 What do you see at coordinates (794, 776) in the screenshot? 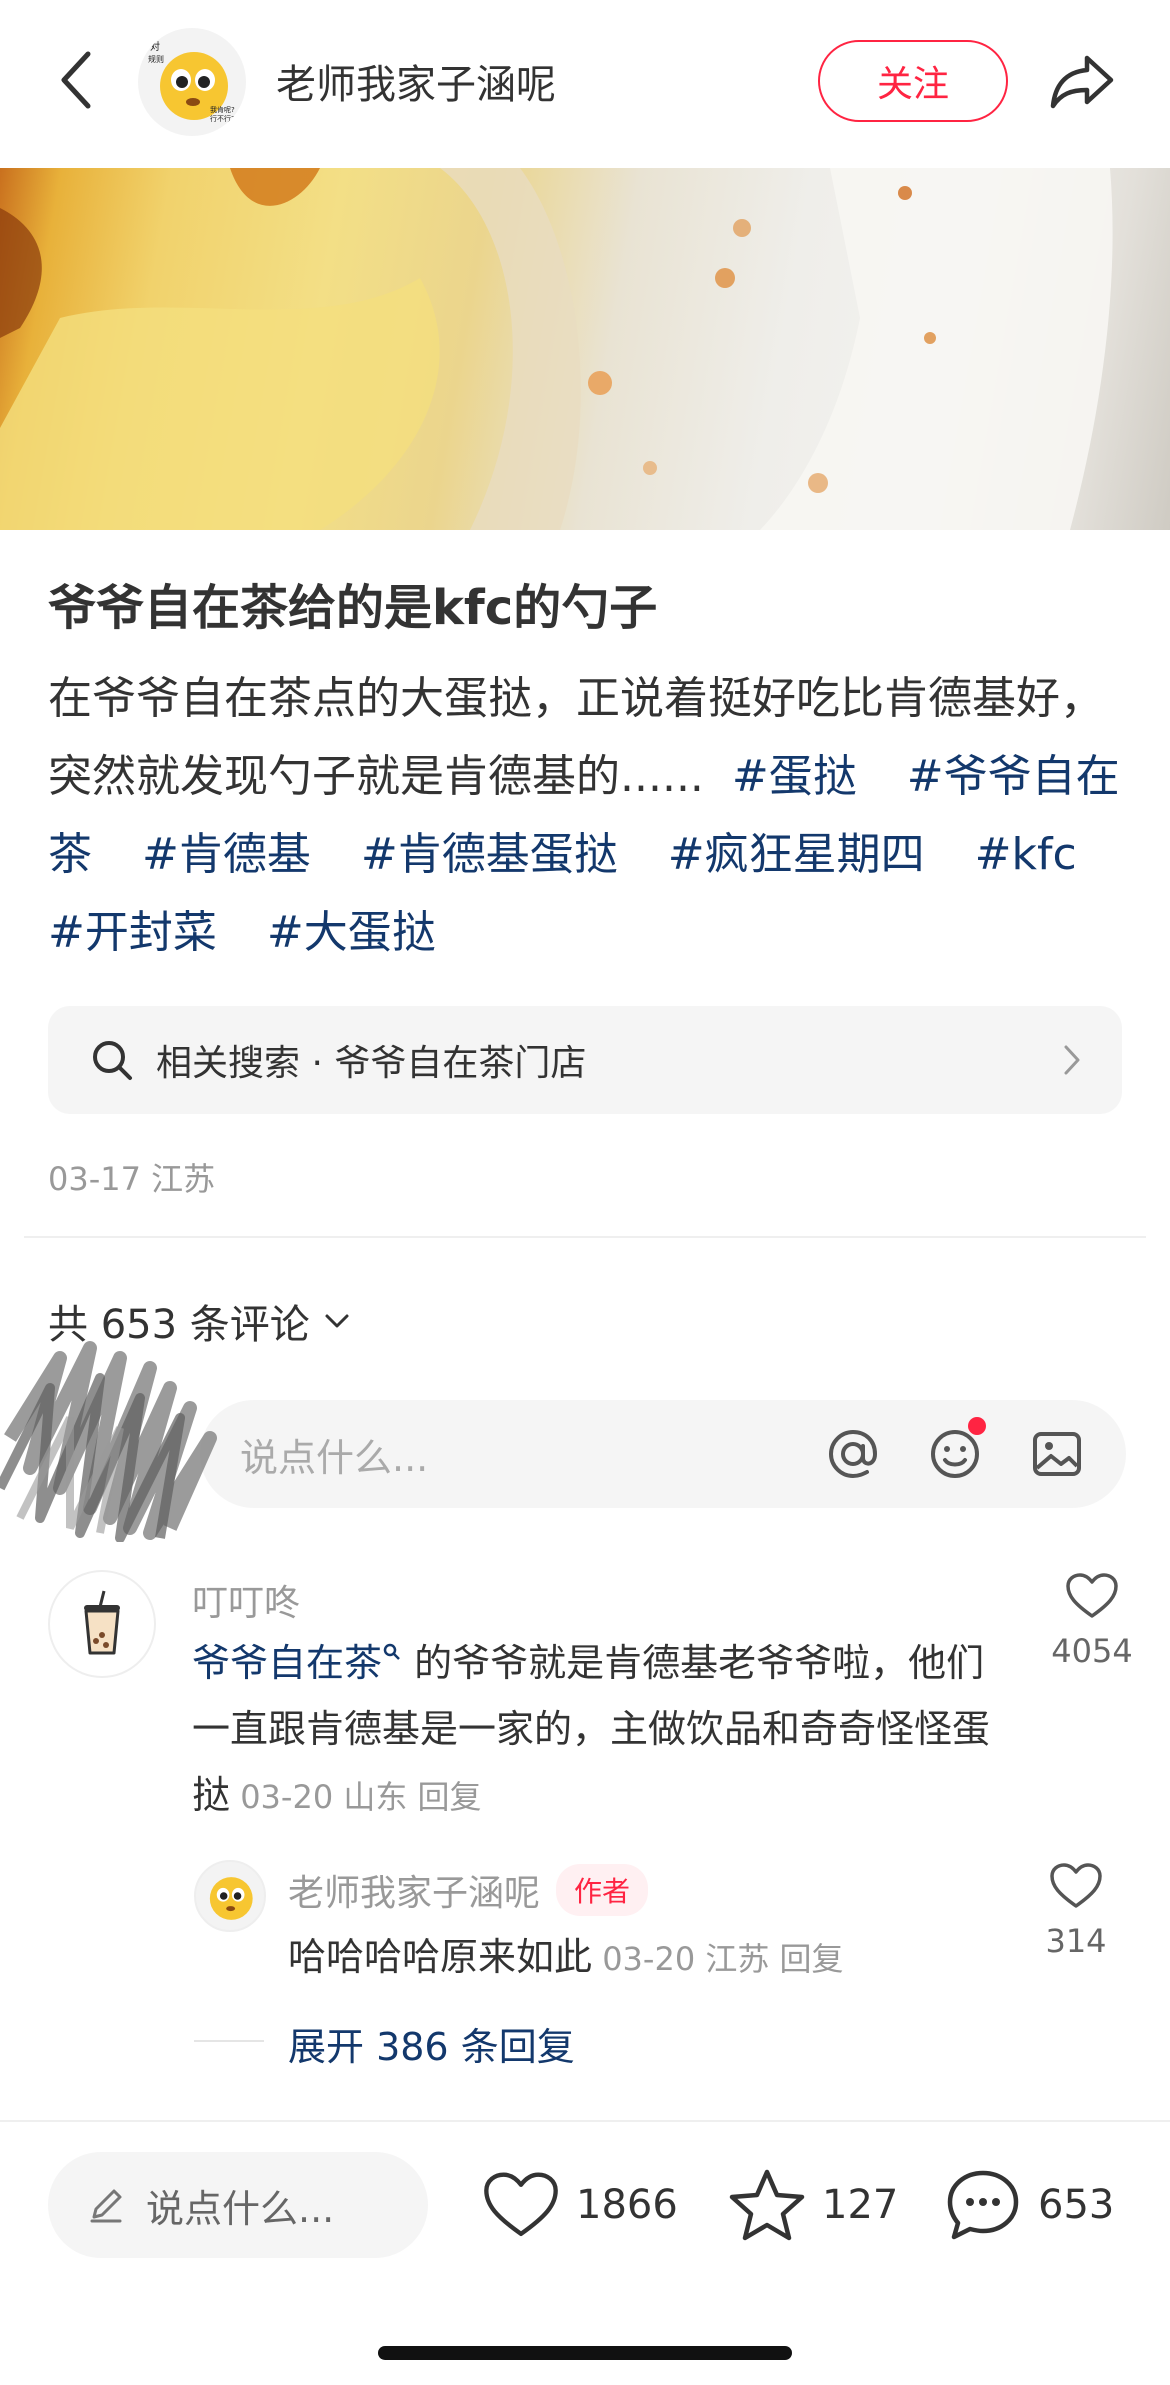
I see `tag-dantat: #蛋挞` at bounding box center [794, 776].